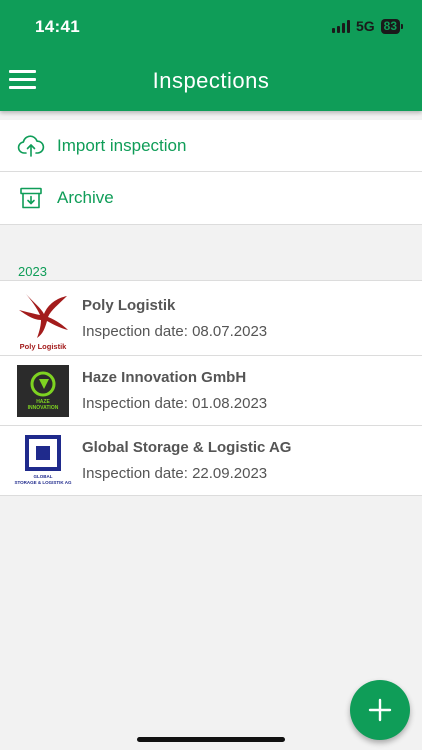  I want to click on app-header: 14:41 5G 83 Inspections, so click(211, 55).